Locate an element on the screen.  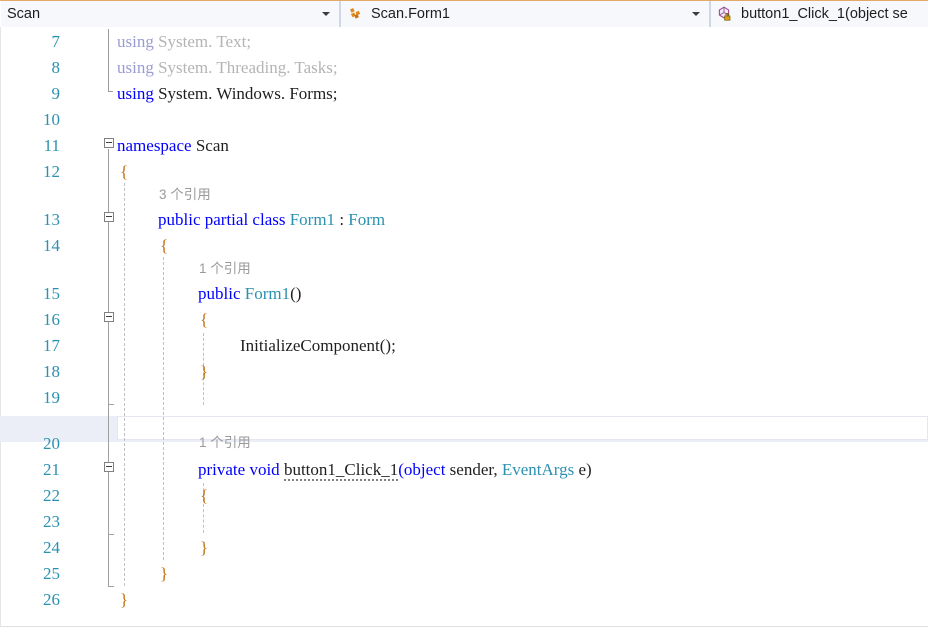
codelens-class-references: 3 个引用 is located at coordinates (185, 194).